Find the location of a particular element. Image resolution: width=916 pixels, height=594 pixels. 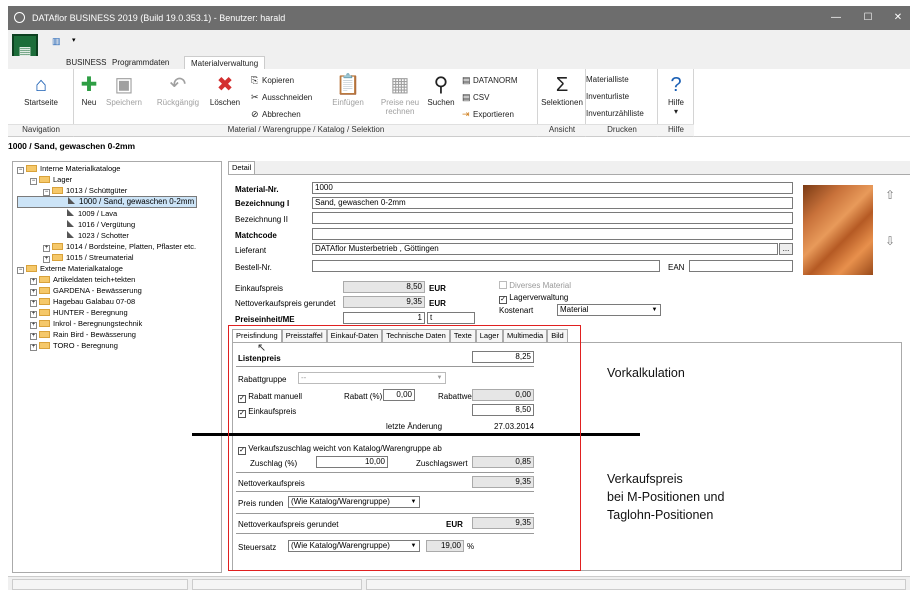

lagerverwaltung-checkbox: ✓ Lagerverwaltung is located at coordinates (533, 298).